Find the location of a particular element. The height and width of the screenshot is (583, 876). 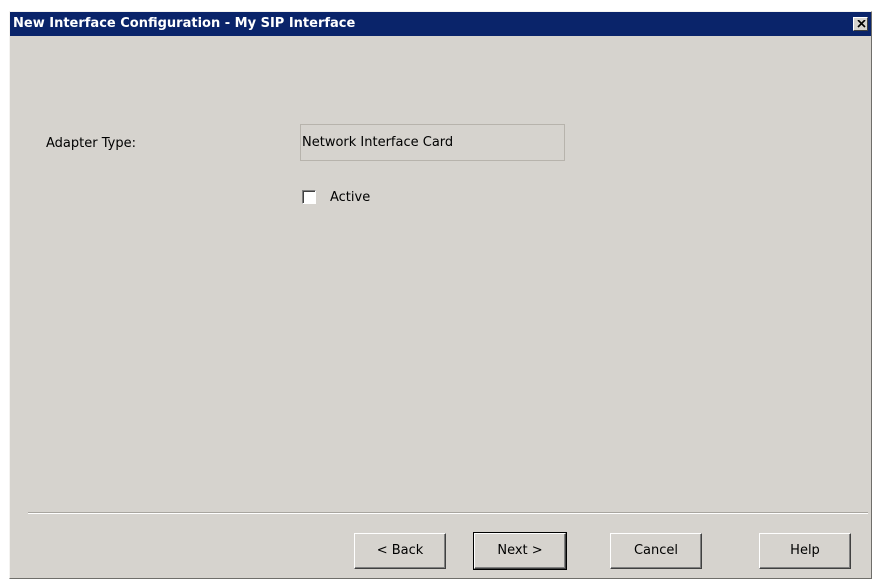

cancel-button: Cancel is located at coordinates (656, 551).